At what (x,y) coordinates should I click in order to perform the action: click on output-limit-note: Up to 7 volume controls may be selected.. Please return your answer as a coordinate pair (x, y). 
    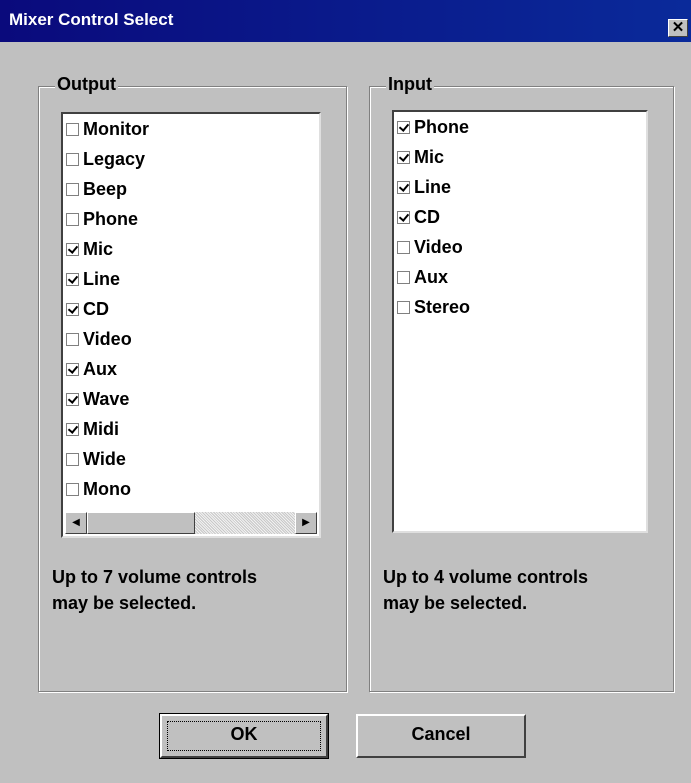
    Looking at the image, I should click on (154, 590).